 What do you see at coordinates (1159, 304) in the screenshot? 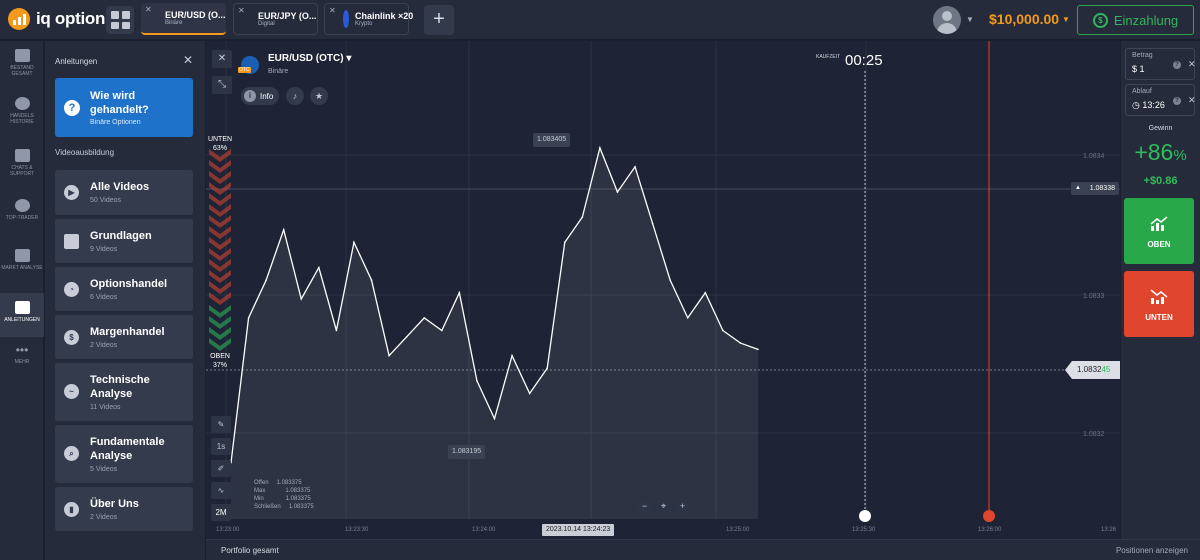
I see `down-button: UNTEN` at bounding box center [1159, 304].